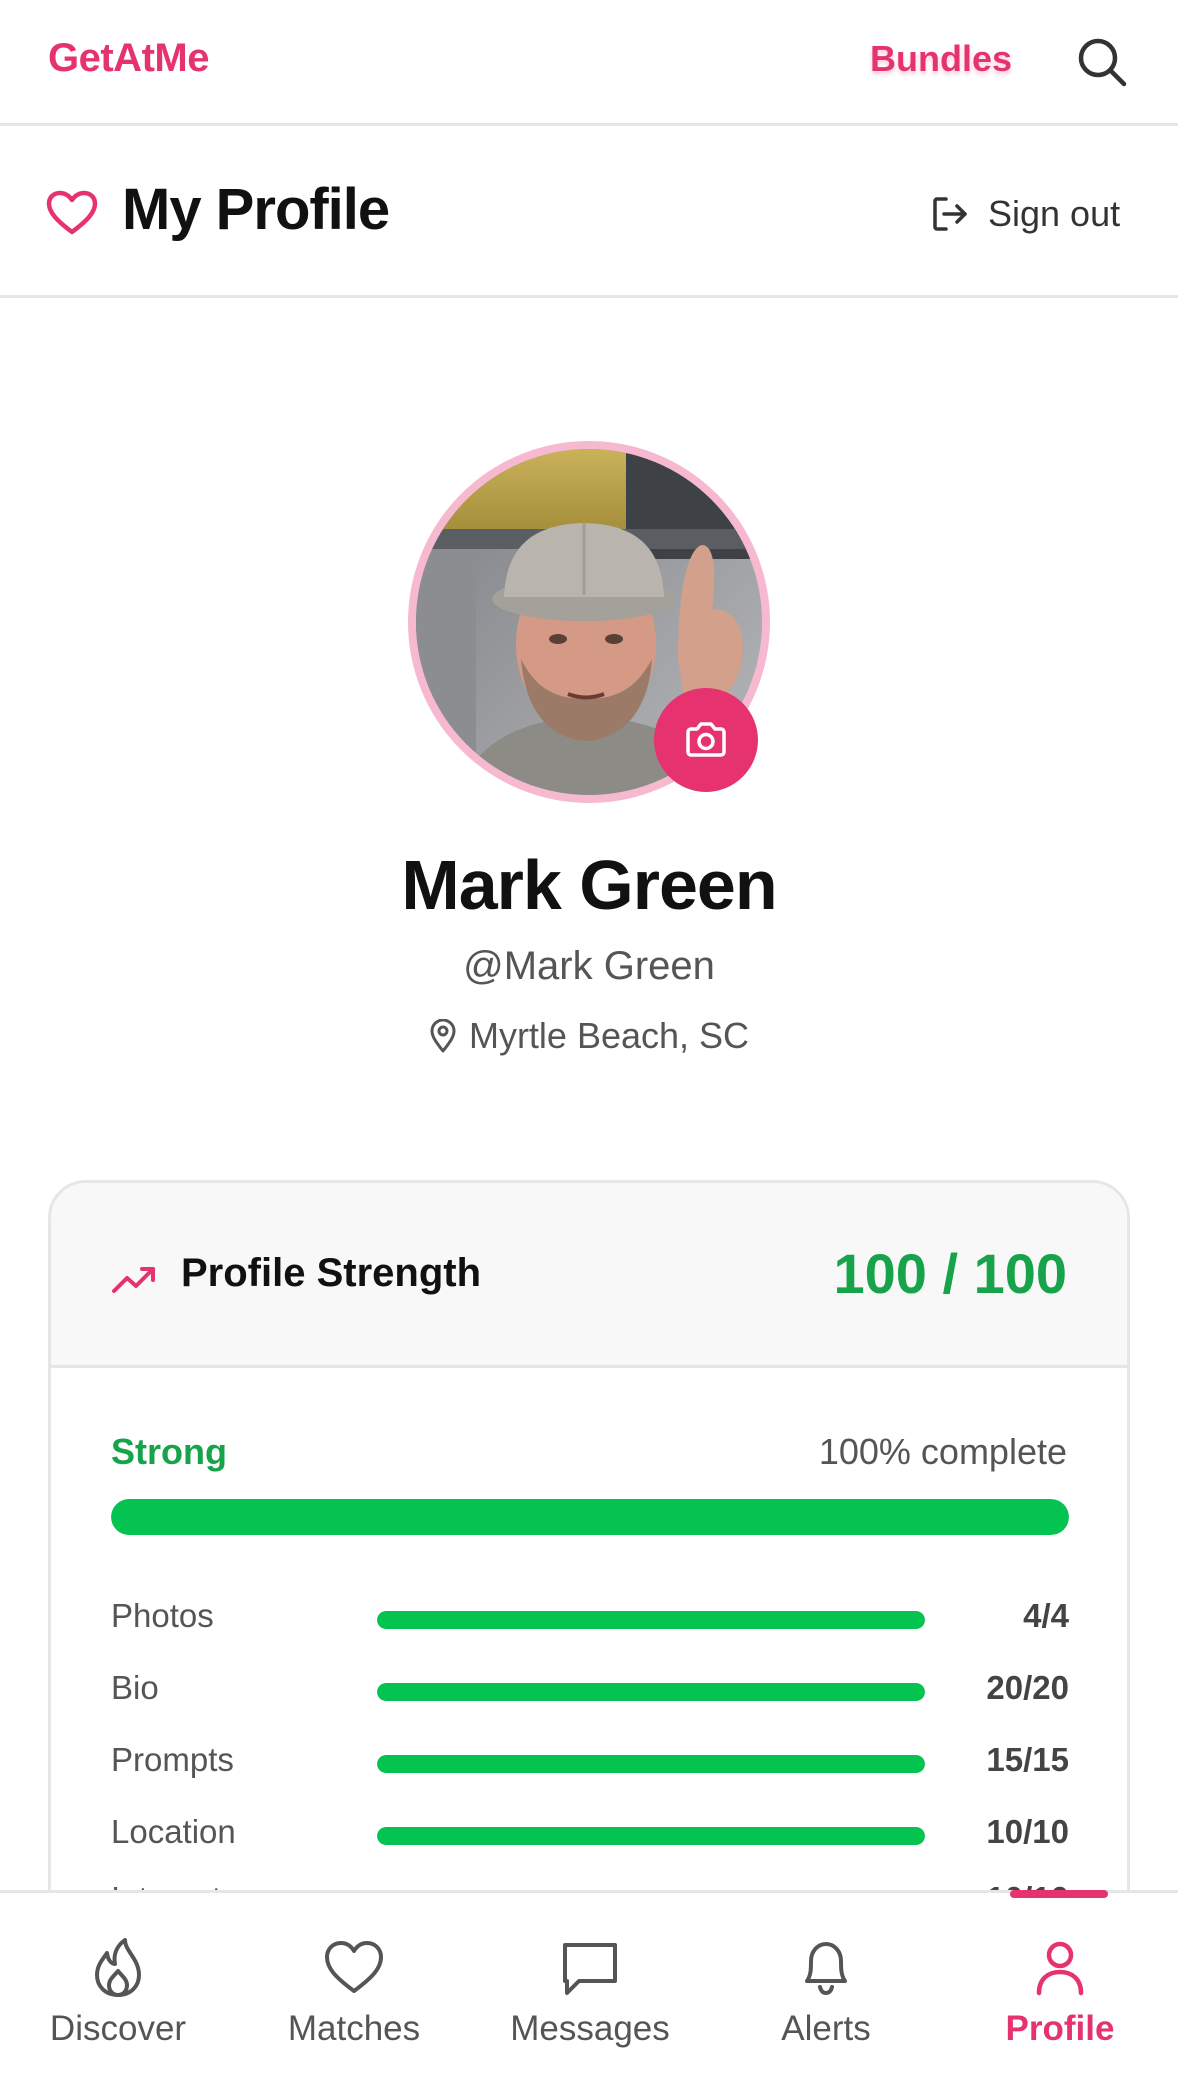 The image size is (1178, 2079). I want to click on completion-progress-bar, so click(590, 1517).